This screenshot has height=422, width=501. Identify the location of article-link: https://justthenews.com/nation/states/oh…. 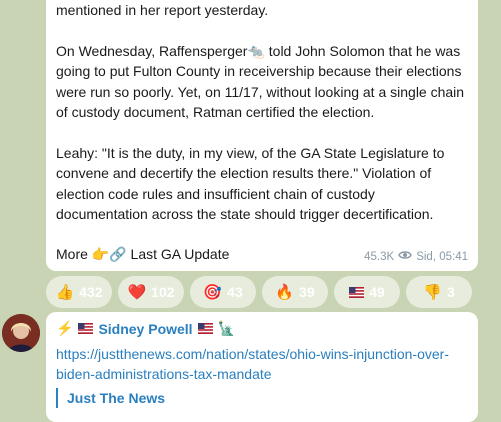
(262, 364).